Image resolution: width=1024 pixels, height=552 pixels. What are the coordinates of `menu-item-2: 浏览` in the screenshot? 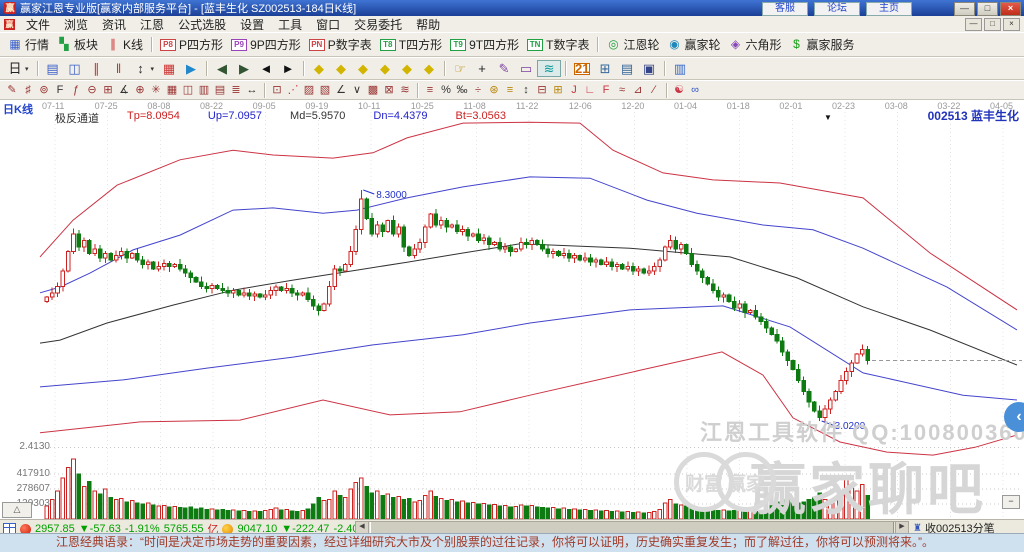 It's located at (76, 24).